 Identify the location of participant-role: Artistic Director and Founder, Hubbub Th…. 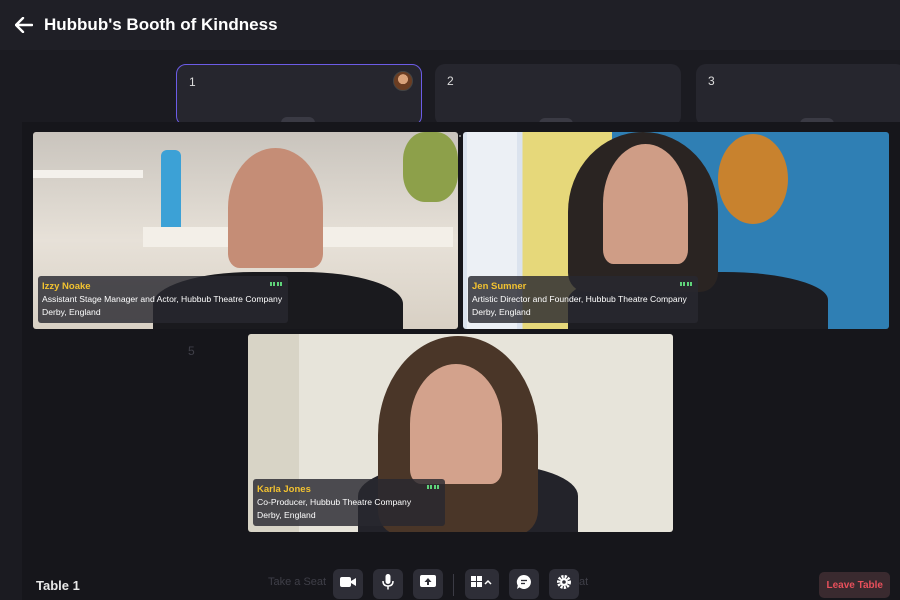
(579, 299).